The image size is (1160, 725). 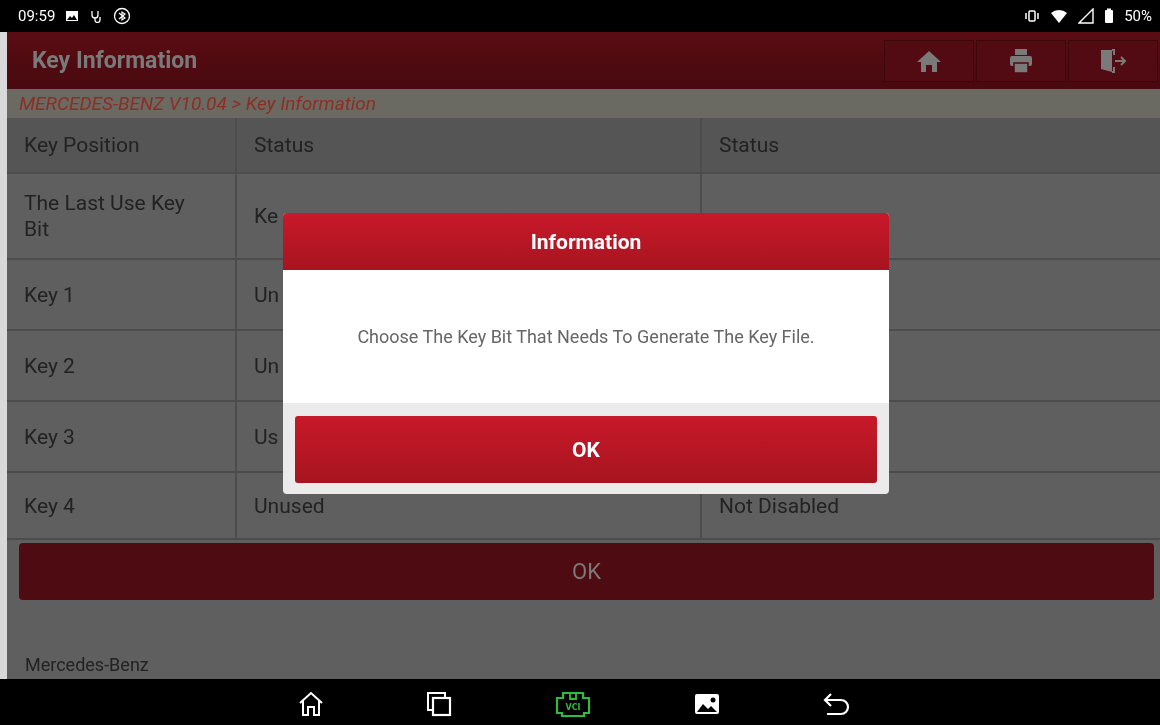 I want to click on table-cell: The Last Use Key Bit, so click(x=122, y=216).